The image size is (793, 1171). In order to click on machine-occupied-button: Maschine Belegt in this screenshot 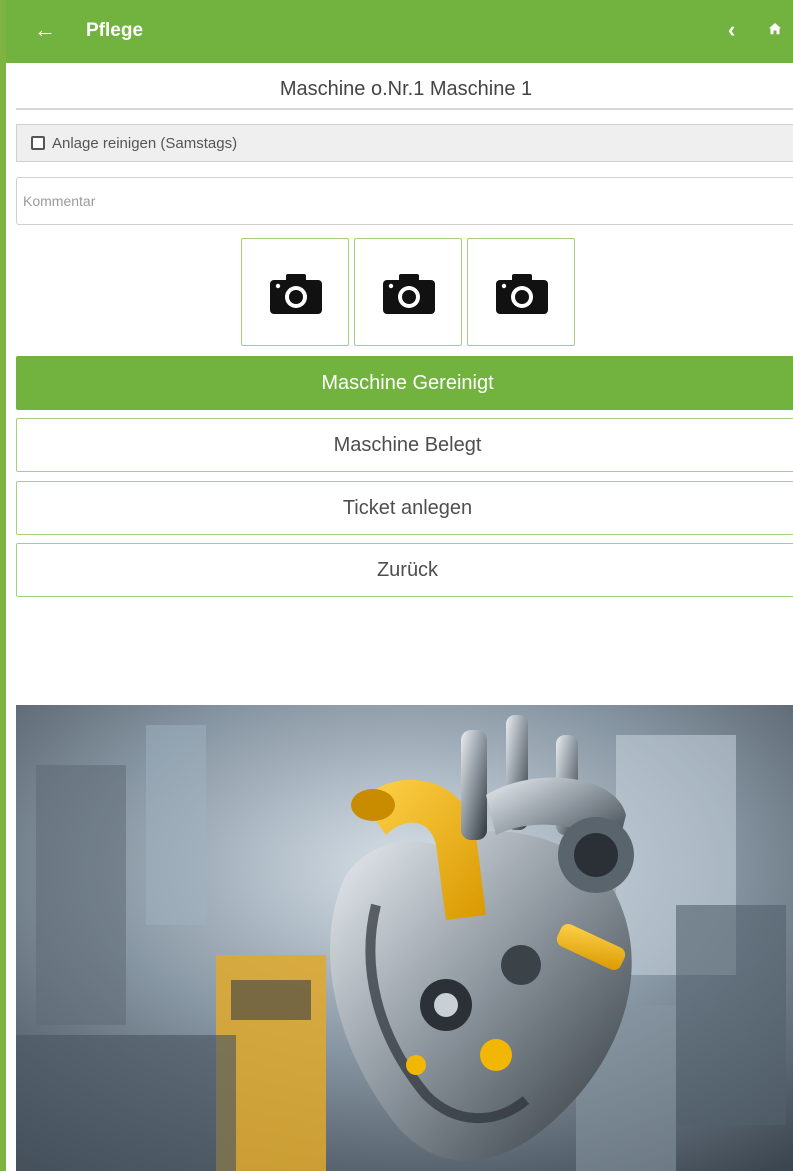, I will do `click(404, 445)`.